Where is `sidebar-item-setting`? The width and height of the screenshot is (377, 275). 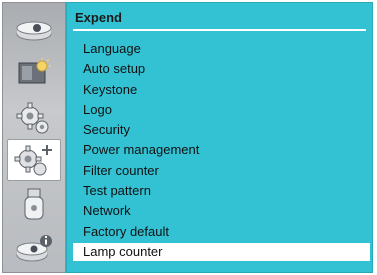
sidebar-item-setting is located at coordinates (34, 119).